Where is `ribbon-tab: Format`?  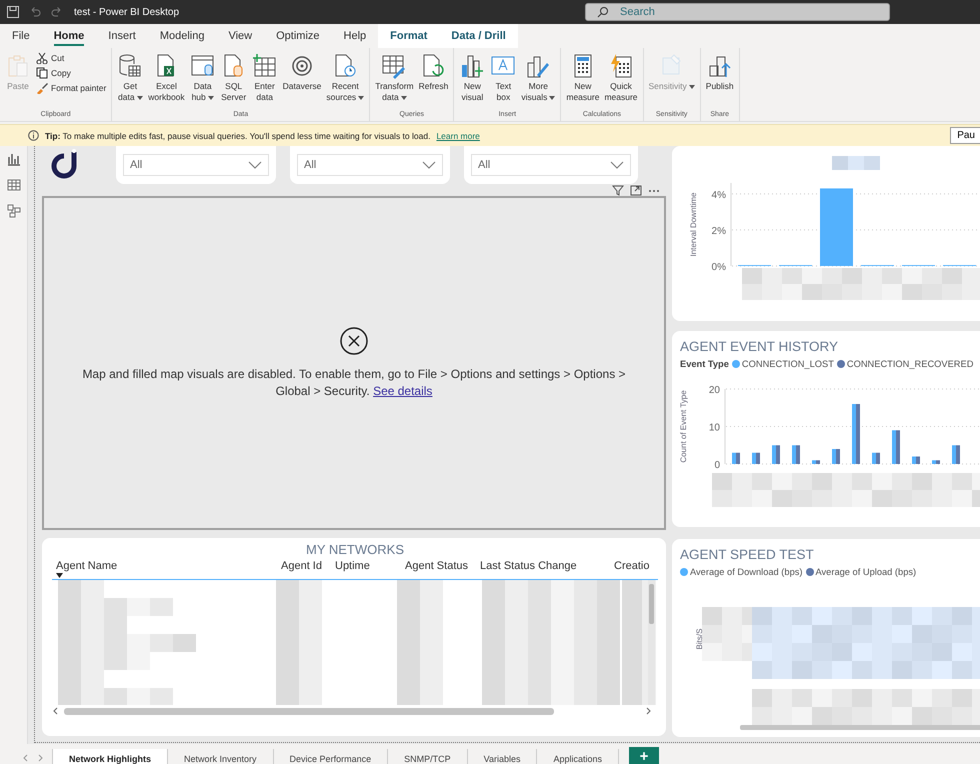 ribbon-tab: Format is located at coordinates (409, 36).